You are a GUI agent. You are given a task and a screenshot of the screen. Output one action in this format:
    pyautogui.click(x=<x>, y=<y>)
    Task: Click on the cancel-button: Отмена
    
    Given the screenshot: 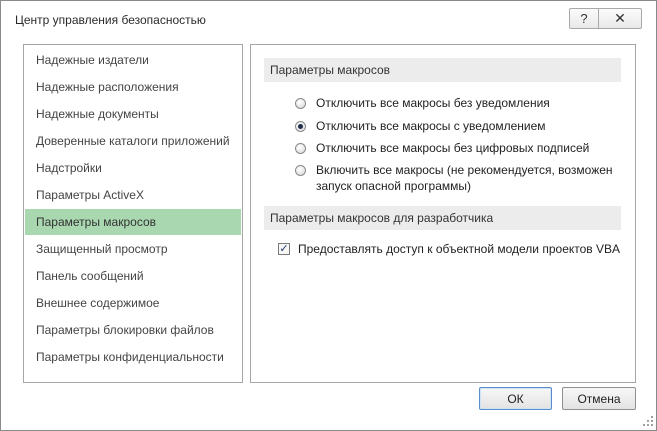 What is the action you would take?
    pyautogui.click(x=599, y=398)
    